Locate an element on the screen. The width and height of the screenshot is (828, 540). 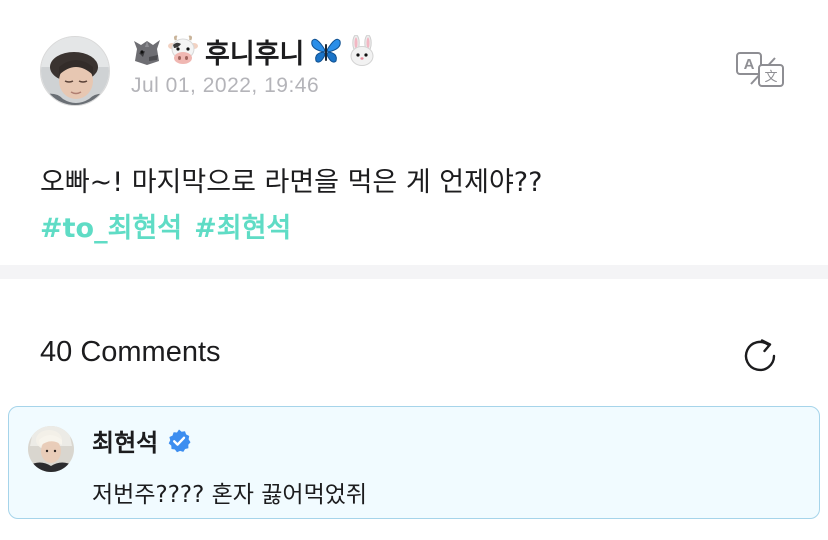
translate-icon: A 文 is located at coordinates (760, 69).